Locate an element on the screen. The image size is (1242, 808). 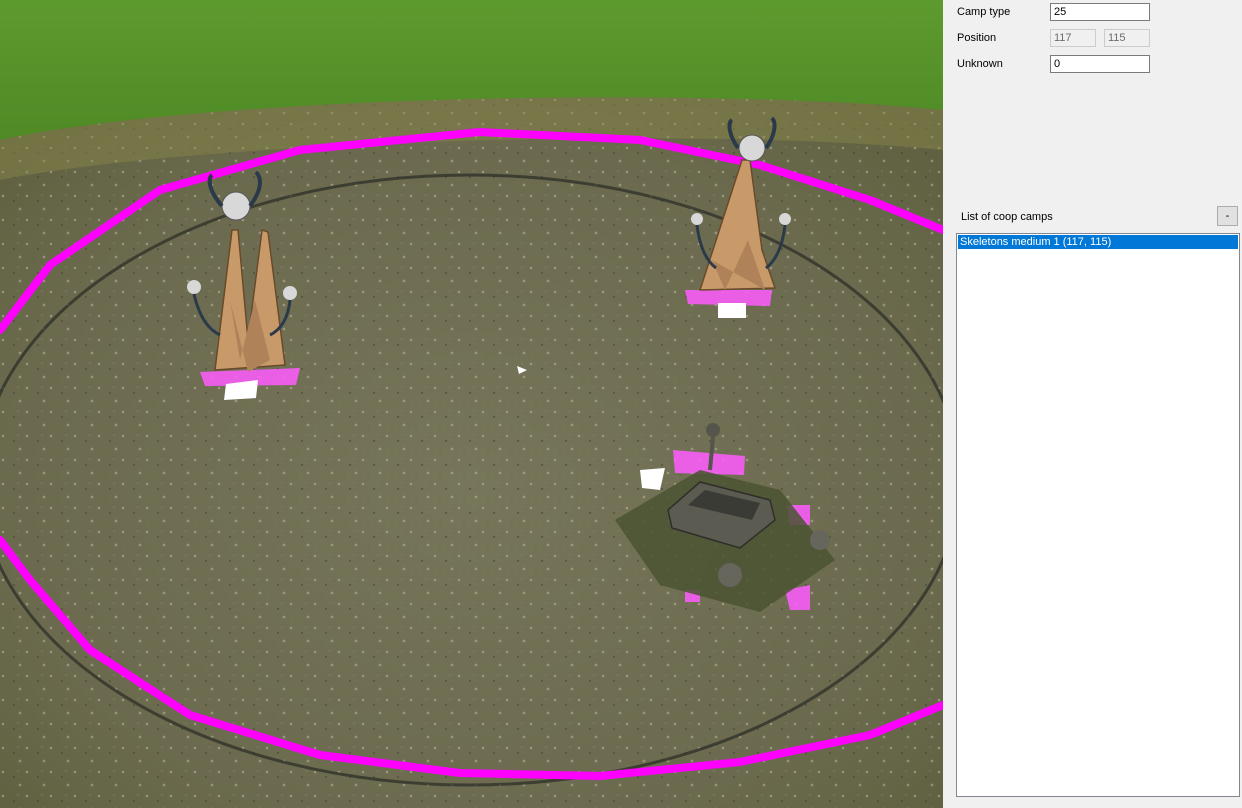
camp-type-input is located at coordinates (1100, 12).